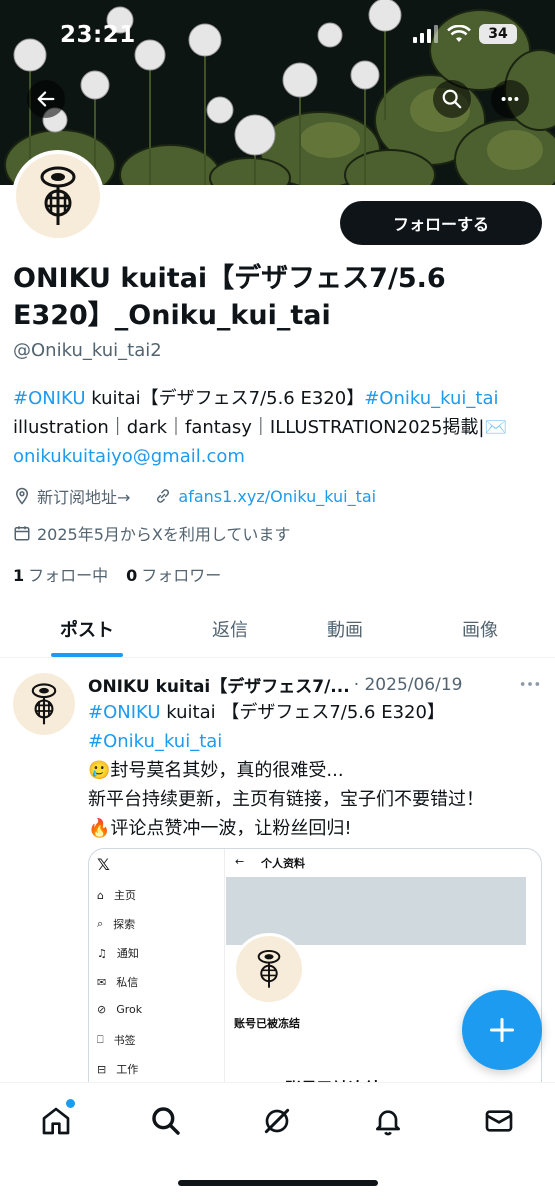 Image resolution: width=555 pixels, height=1200 pixels. Describe the element at coordinates (68, 575) in the screenshot. I see `following-label: フォロー中` at that location.